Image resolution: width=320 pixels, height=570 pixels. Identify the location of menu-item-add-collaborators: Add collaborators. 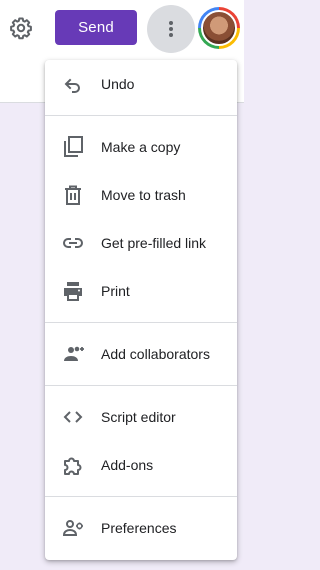
(141, 354).